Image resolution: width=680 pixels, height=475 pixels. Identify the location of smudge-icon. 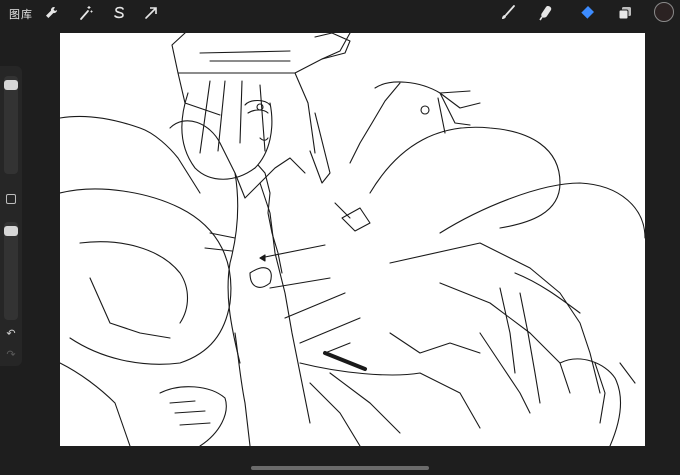
(546, 13).